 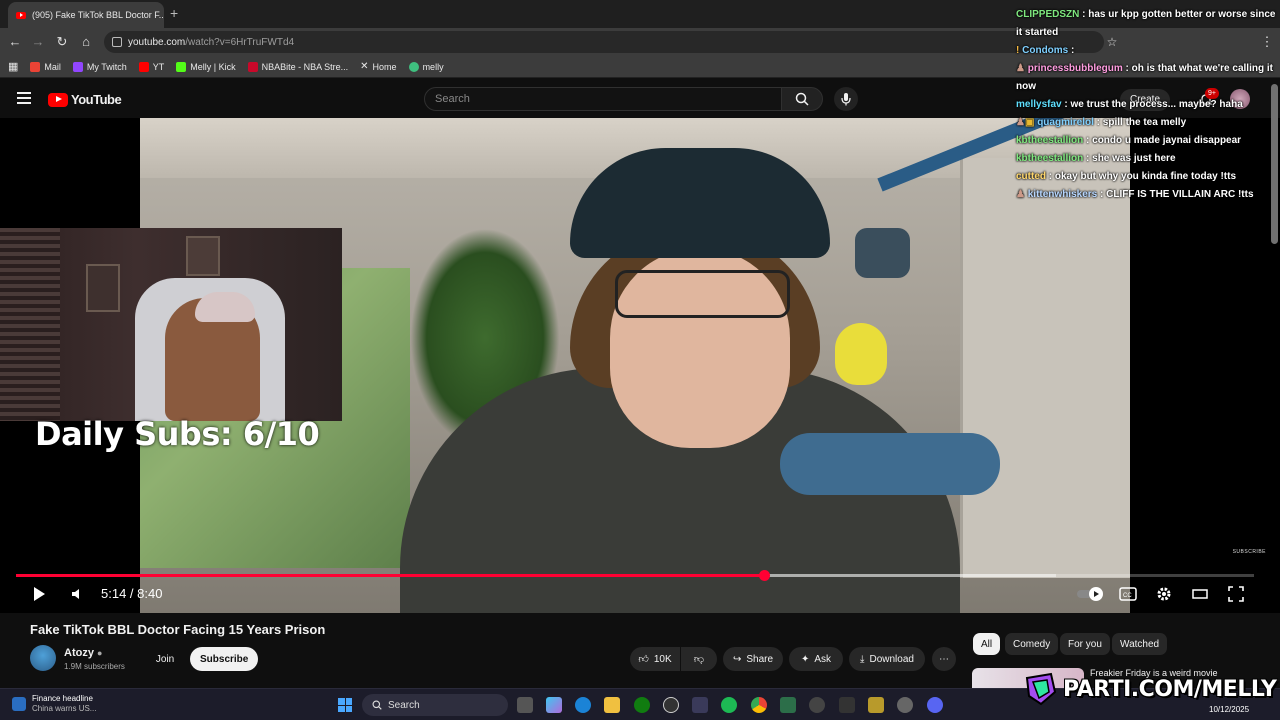 I want to click on fullscreen-button, so click(x=1236, y=594).